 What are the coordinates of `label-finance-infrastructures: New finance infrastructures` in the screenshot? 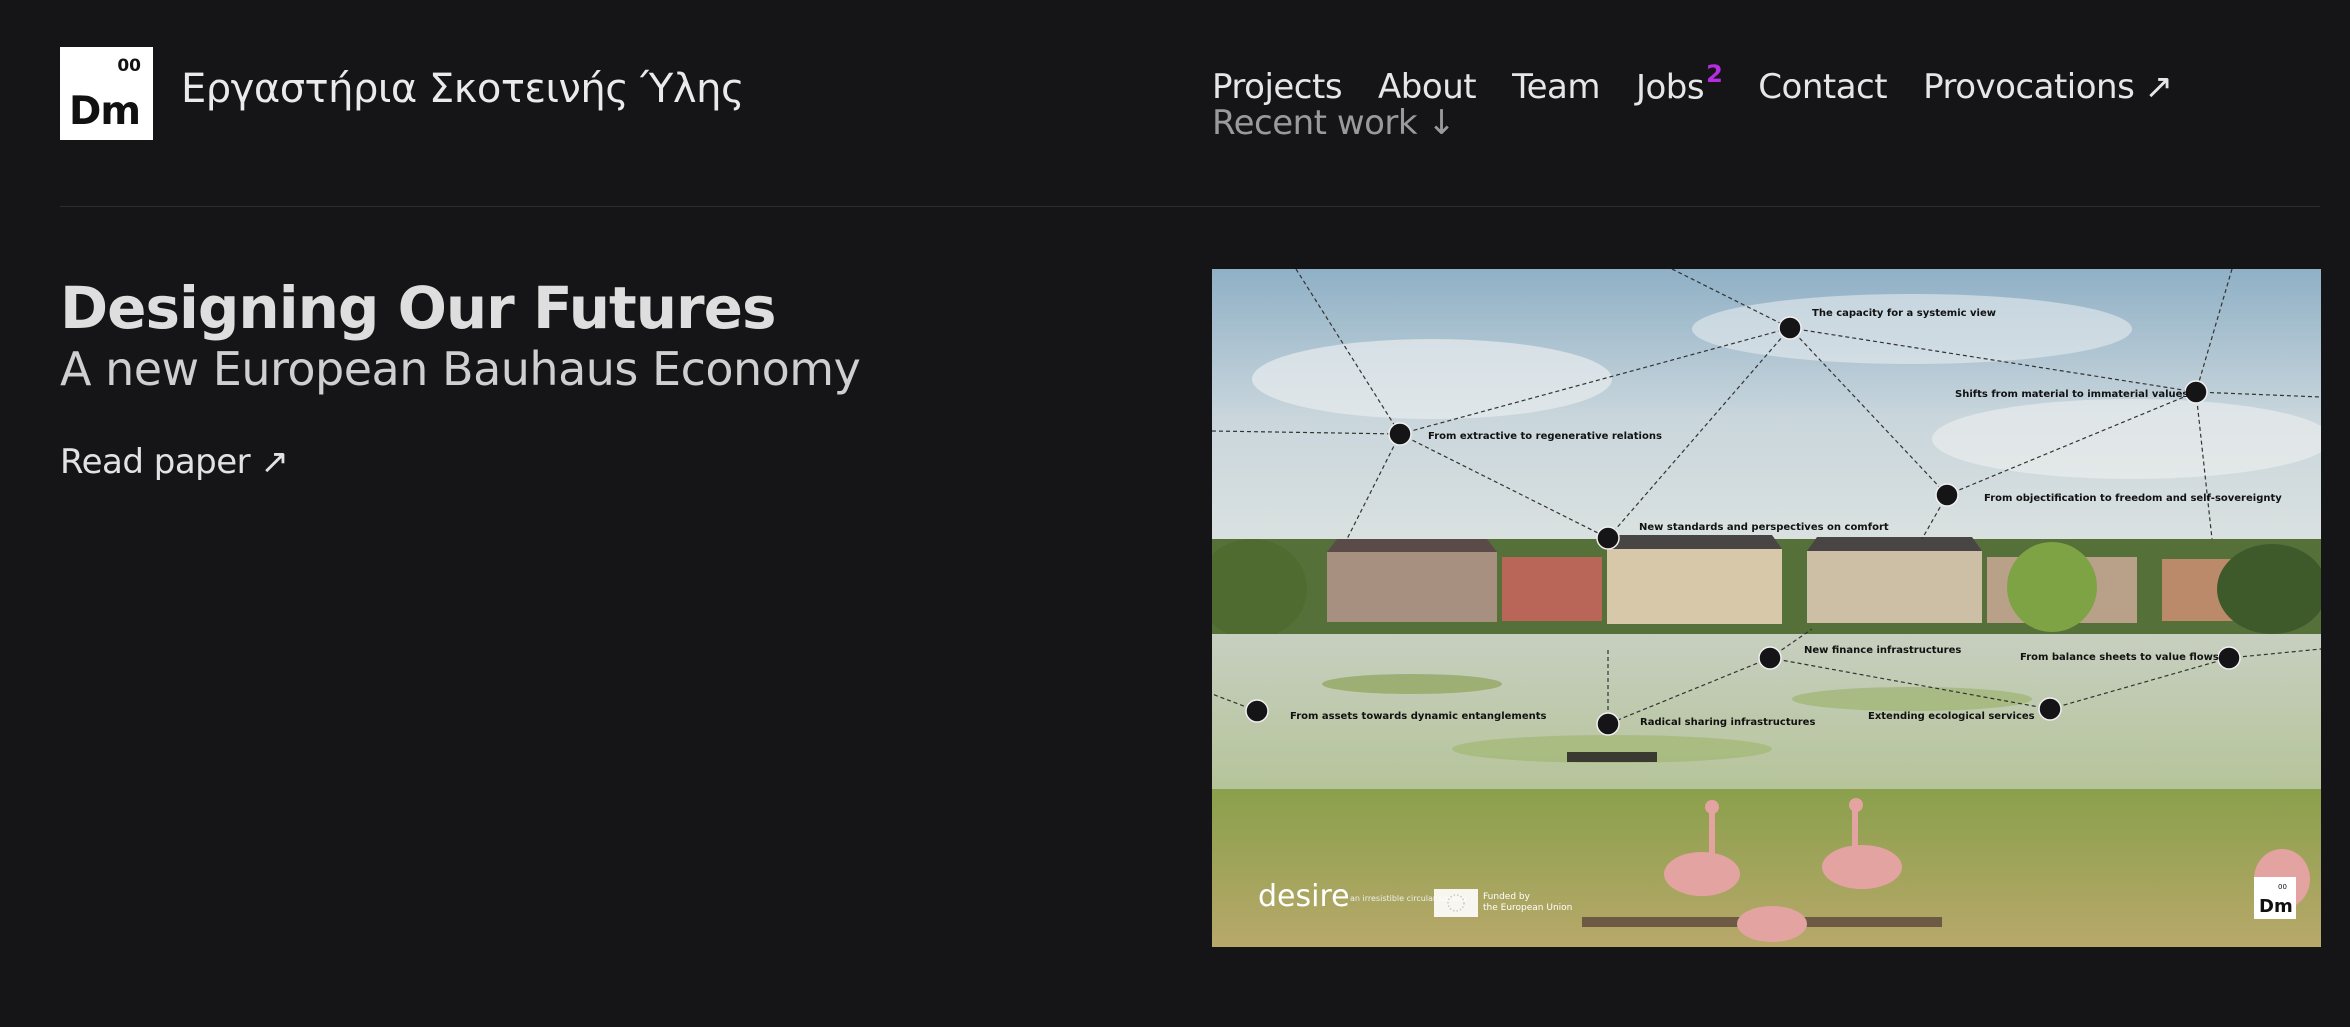 It's located at (1882, 650).